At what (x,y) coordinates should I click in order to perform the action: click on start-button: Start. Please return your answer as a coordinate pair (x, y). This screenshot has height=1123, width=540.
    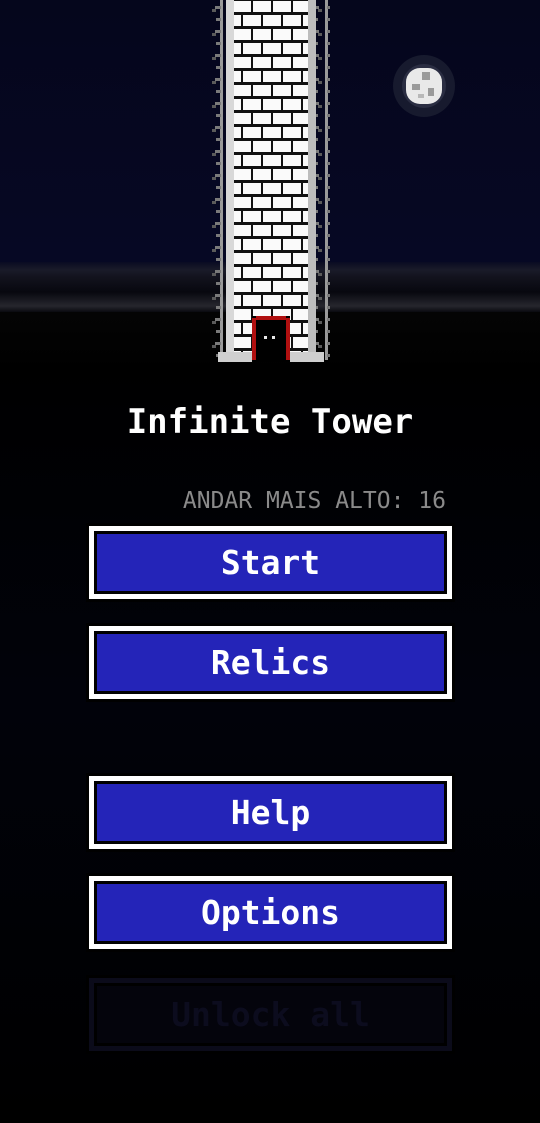
    Looking at the image, I should click on (270, 562).